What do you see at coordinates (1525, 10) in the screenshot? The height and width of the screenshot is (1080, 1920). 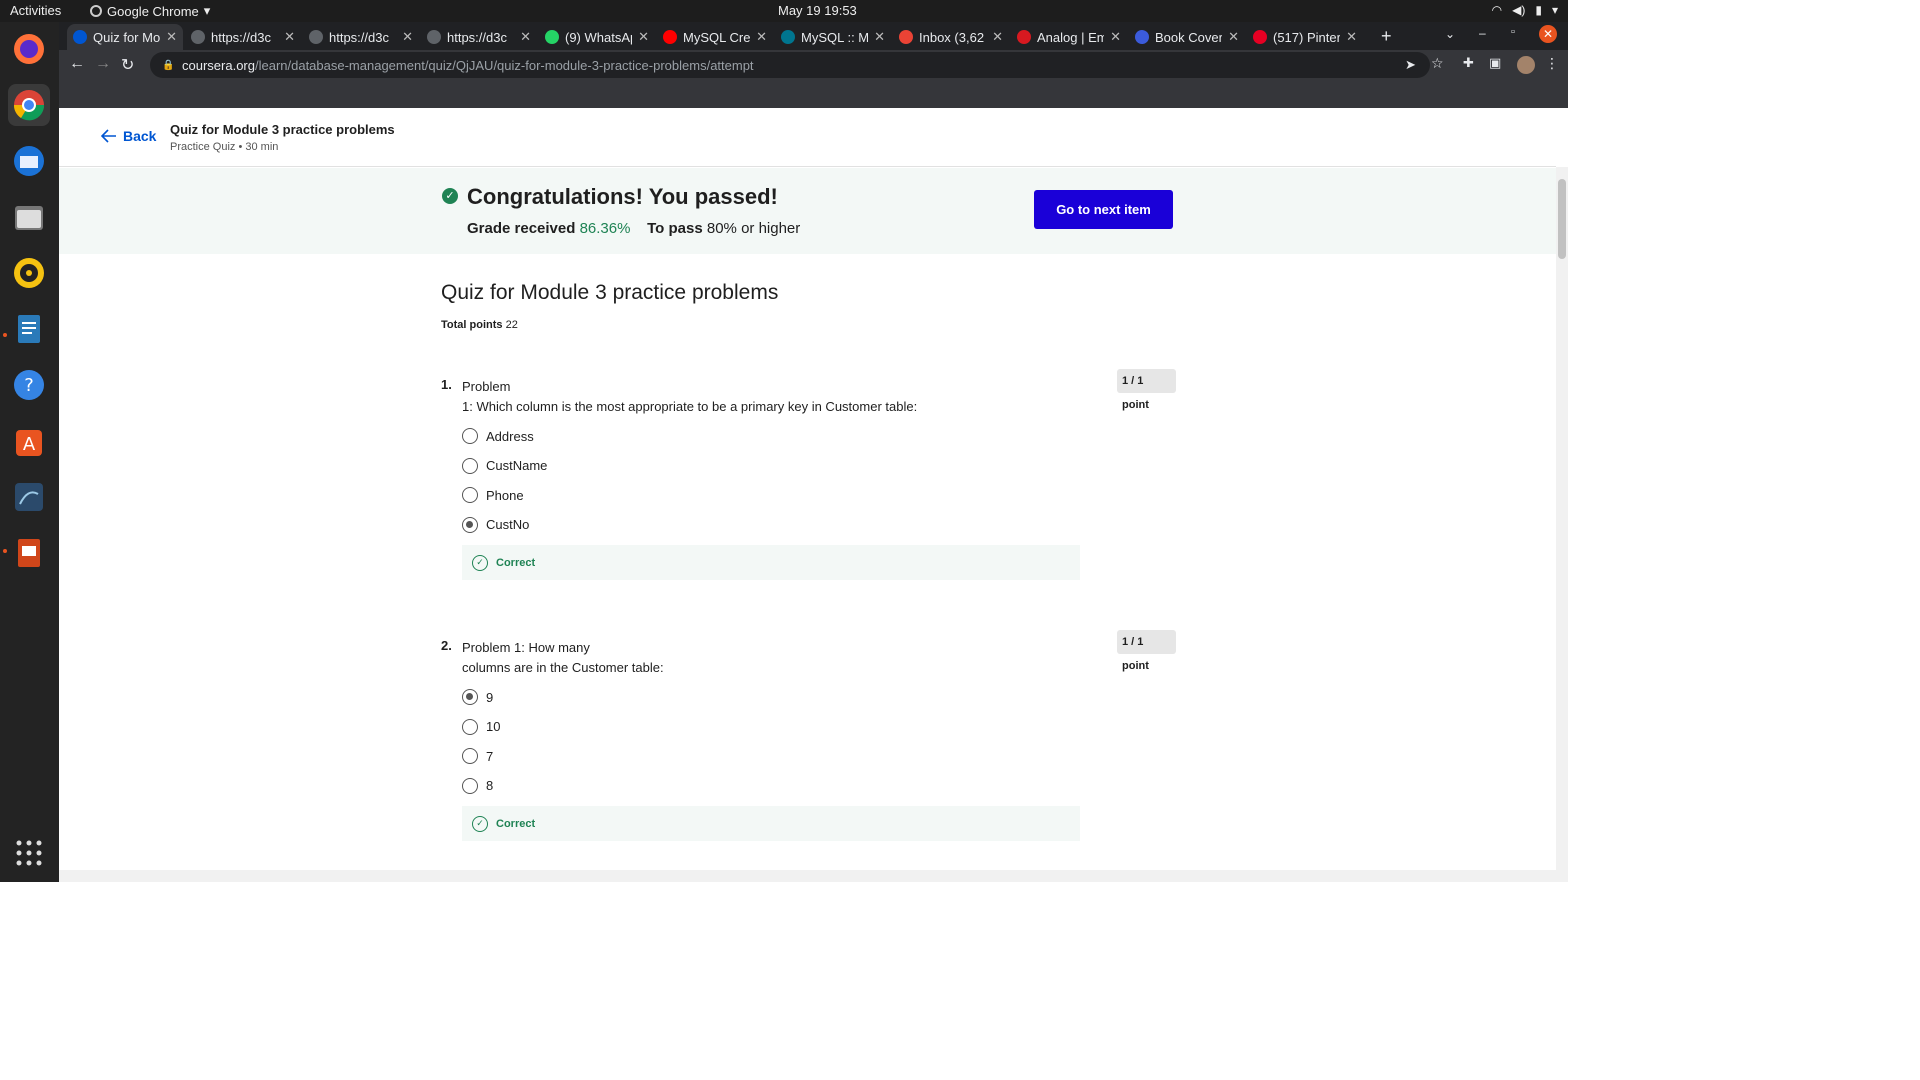 I see `system-tray: ◠ ◀) ▮ ▾` at bounding box center [1525, 10].